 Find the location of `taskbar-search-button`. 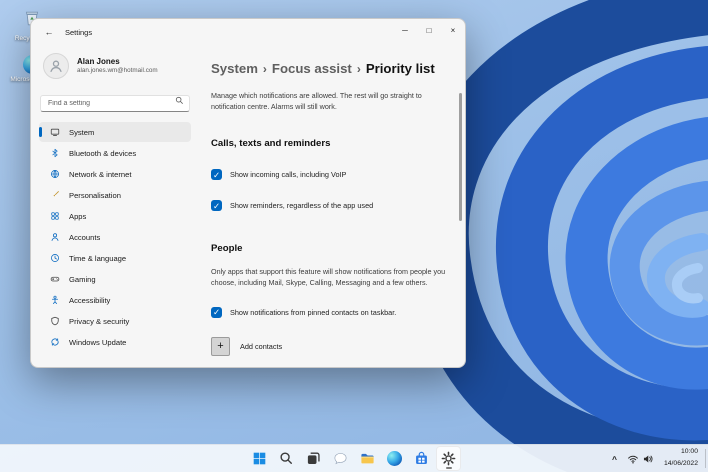

taskbar-search-button is located at coordinates (286, 458).